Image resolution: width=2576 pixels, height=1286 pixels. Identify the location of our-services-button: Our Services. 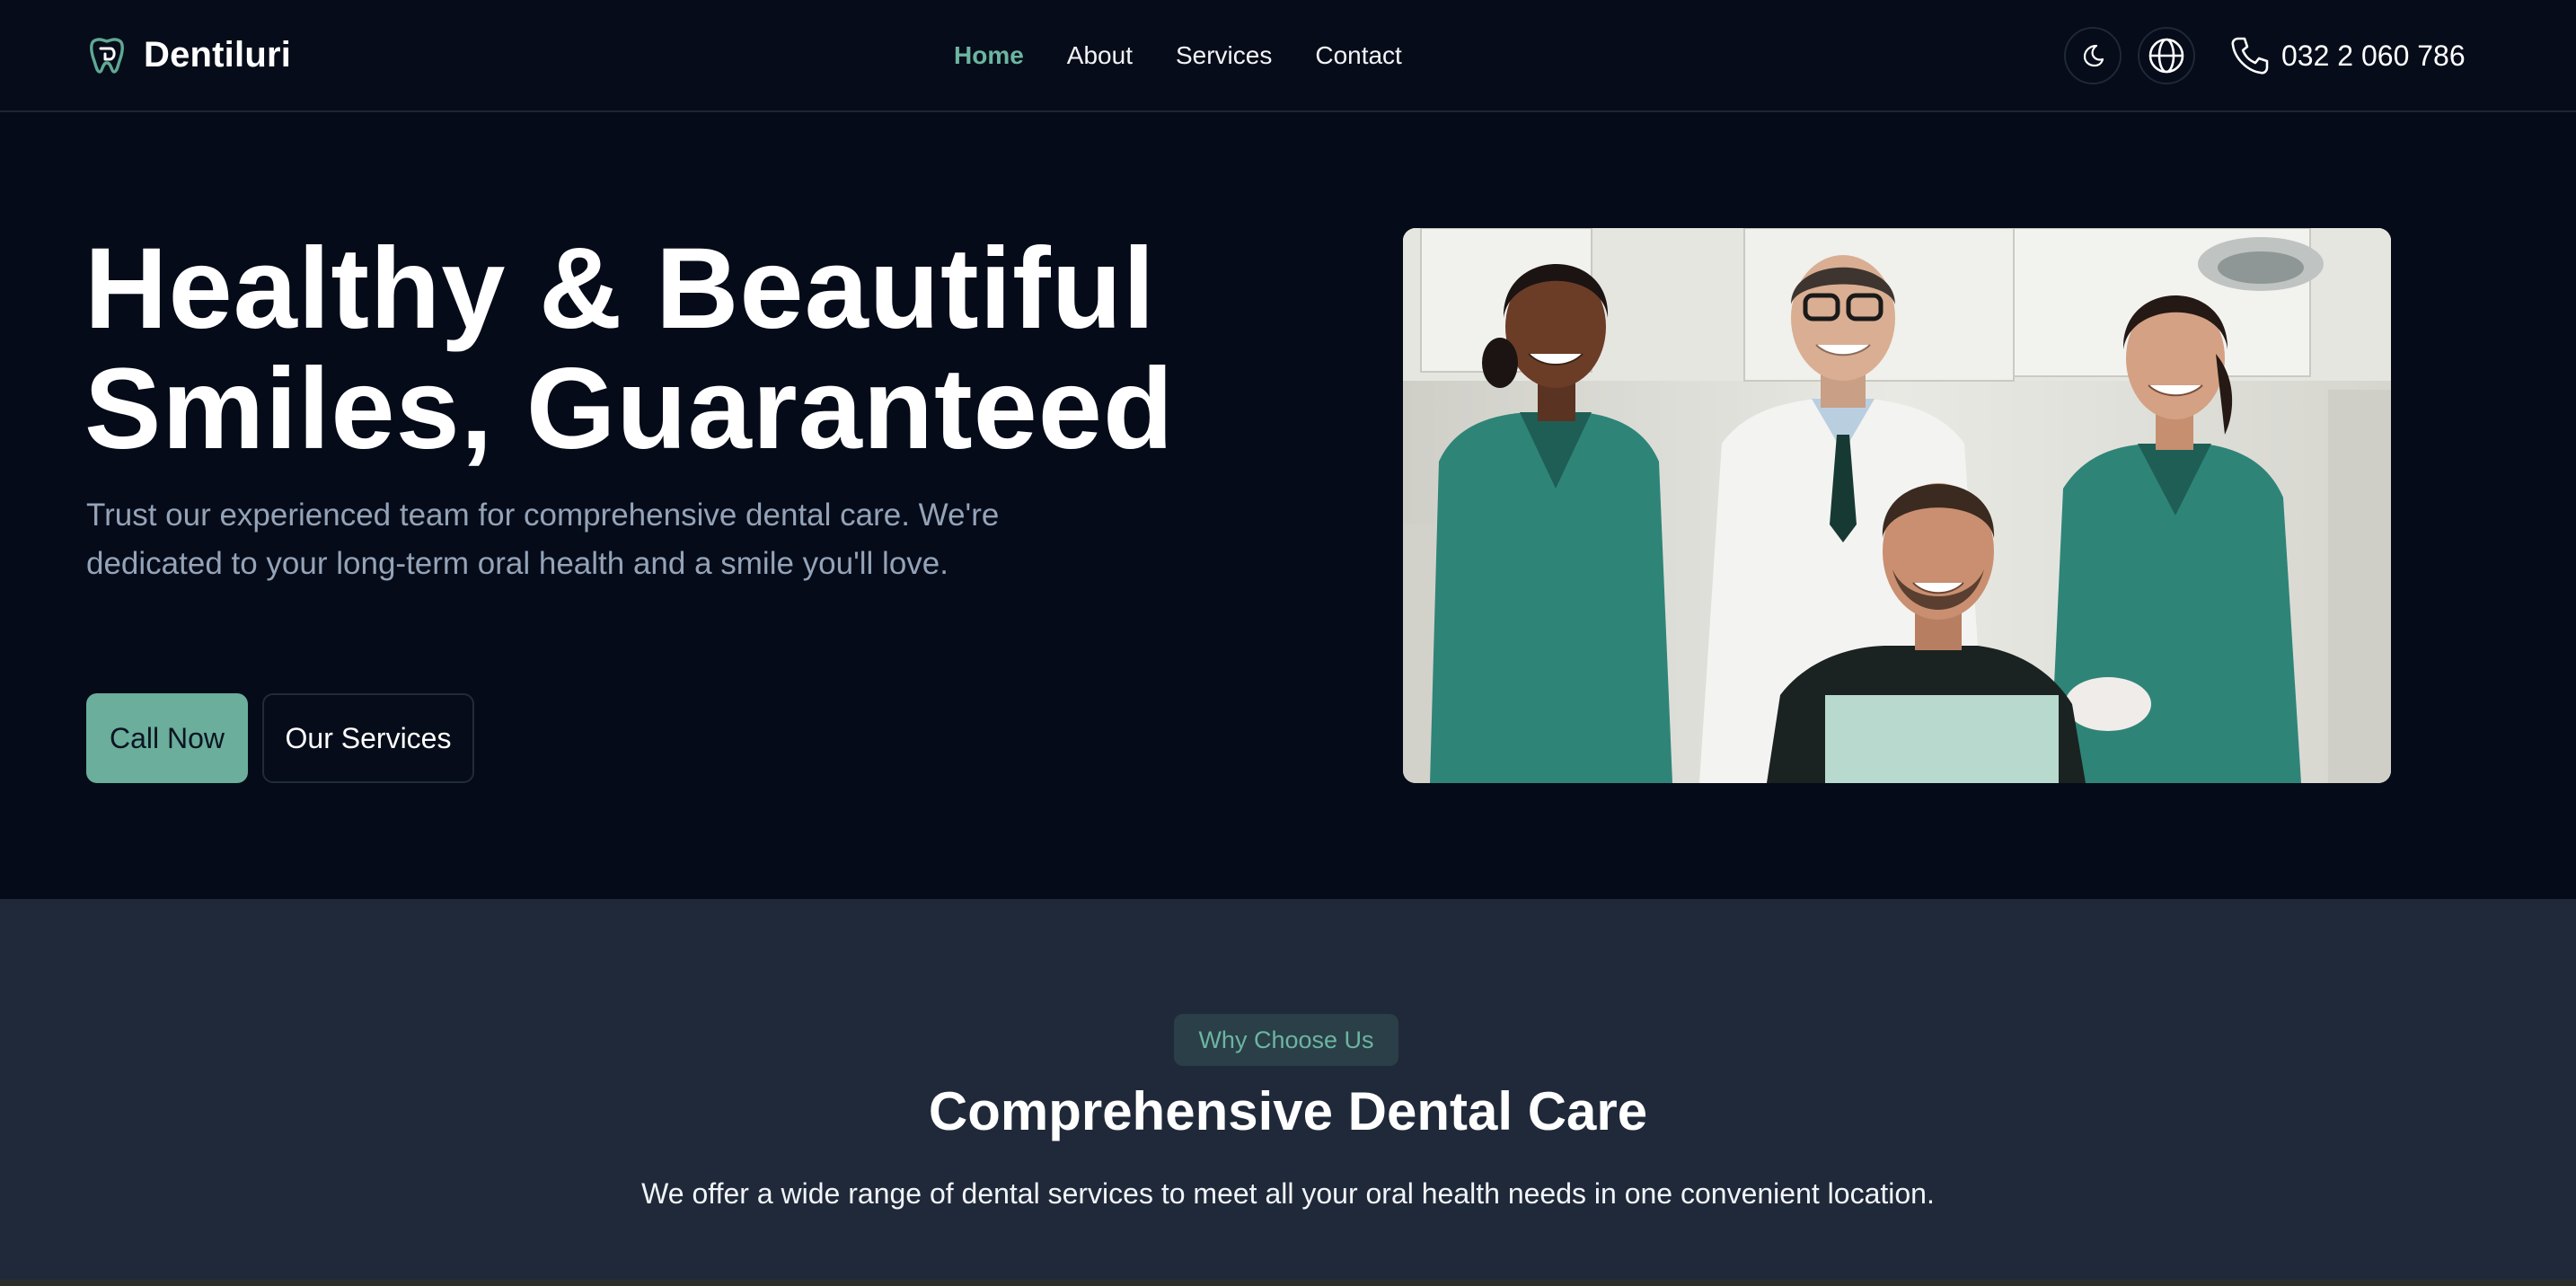
(368, 738).